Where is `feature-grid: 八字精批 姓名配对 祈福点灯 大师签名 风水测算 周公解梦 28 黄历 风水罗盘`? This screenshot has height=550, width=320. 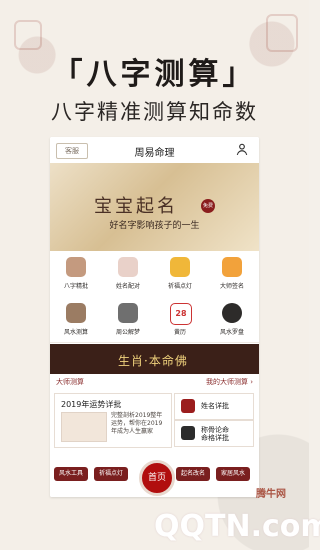
feature-grid: 八字精批 姓名配对 祈福点灯 大师签名 风水测算 周公解梦 28 黄历 风水罗盘 is located at coordinates (154, 297).